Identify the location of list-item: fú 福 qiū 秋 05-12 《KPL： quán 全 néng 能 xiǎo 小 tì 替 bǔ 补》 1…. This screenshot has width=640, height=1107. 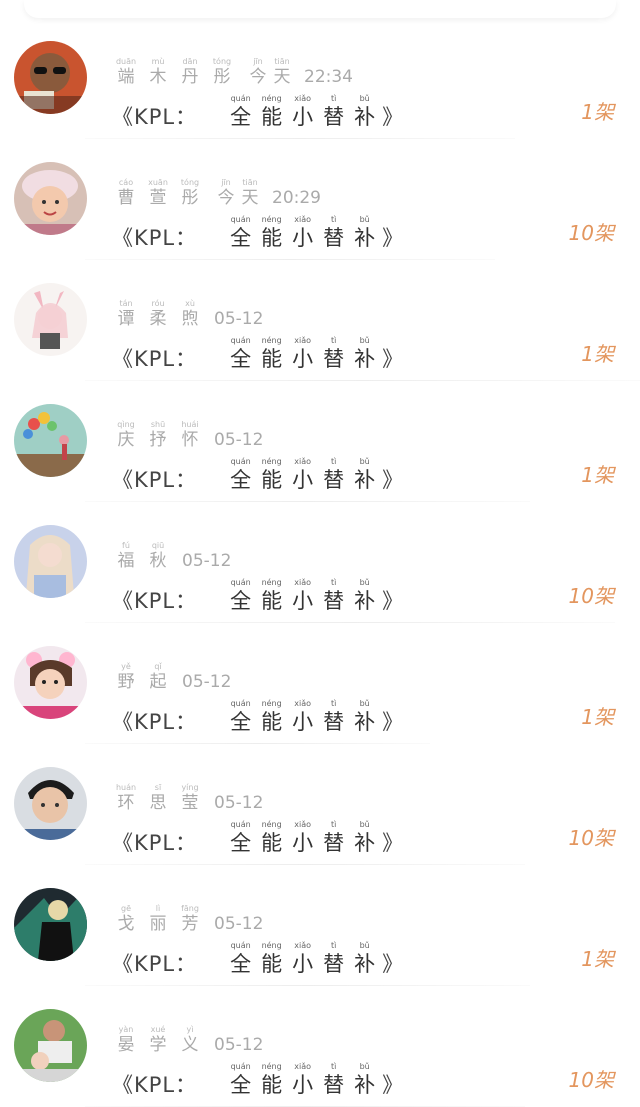
(320, 562).